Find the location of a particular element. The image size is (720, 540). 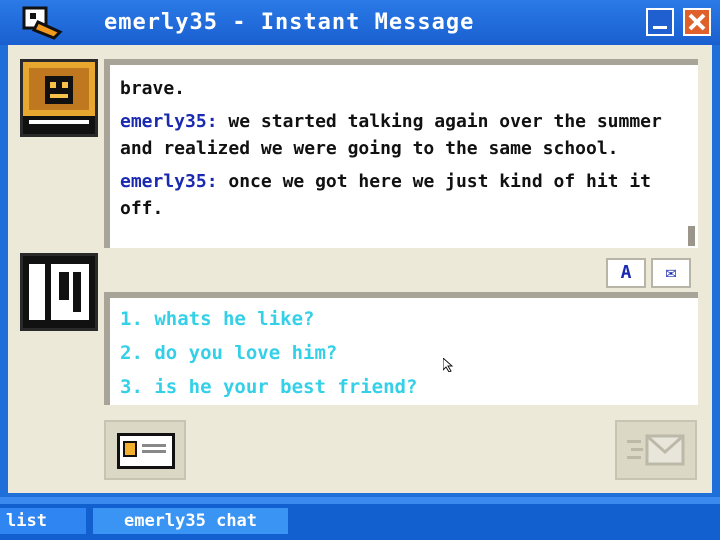

send-button is located at coordinates (656, 450).